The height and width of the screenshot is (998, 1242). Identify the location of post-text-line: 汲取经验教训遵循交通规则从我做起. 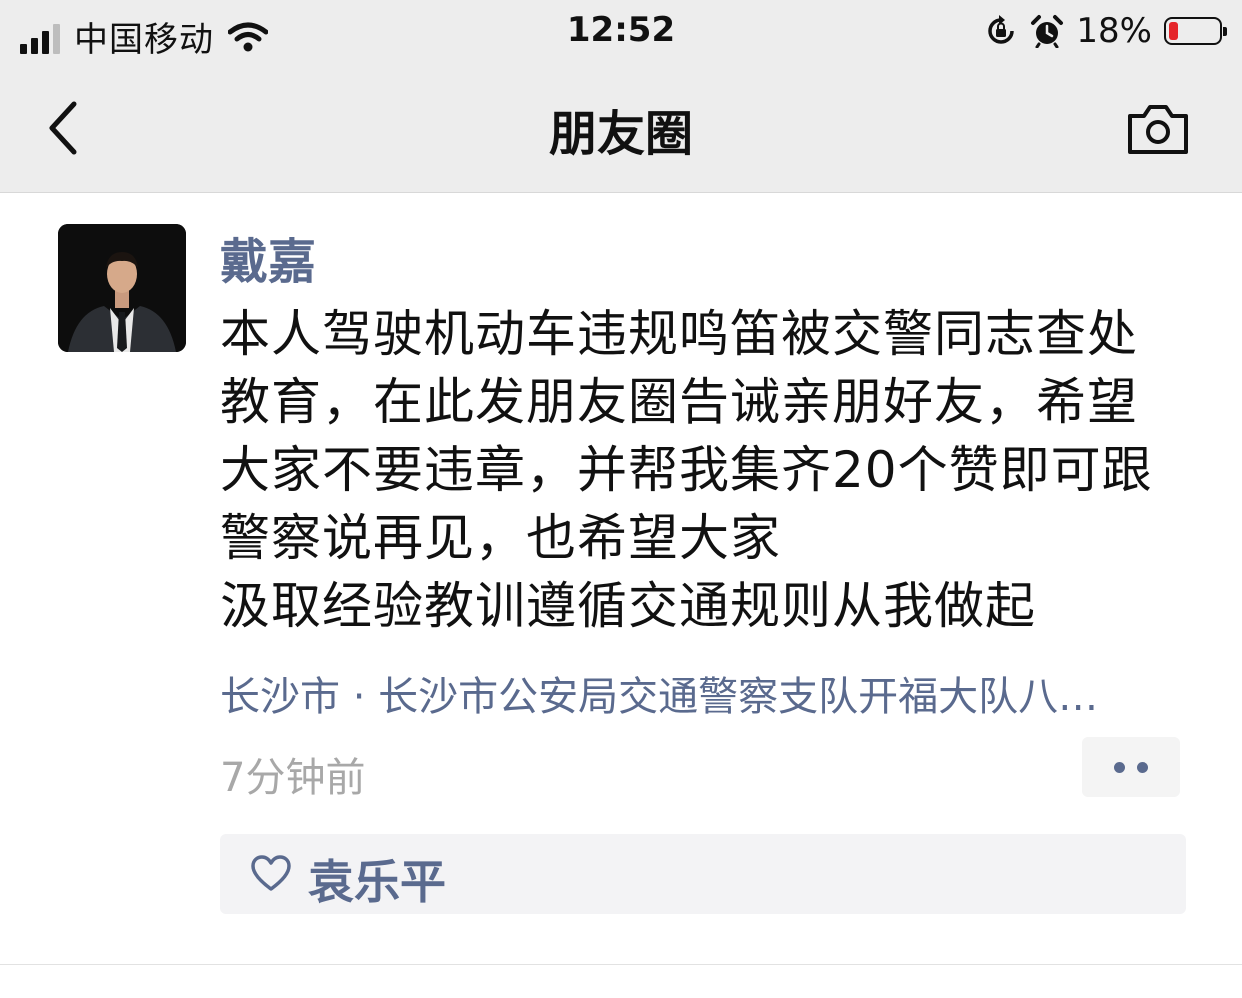
(628, 606).